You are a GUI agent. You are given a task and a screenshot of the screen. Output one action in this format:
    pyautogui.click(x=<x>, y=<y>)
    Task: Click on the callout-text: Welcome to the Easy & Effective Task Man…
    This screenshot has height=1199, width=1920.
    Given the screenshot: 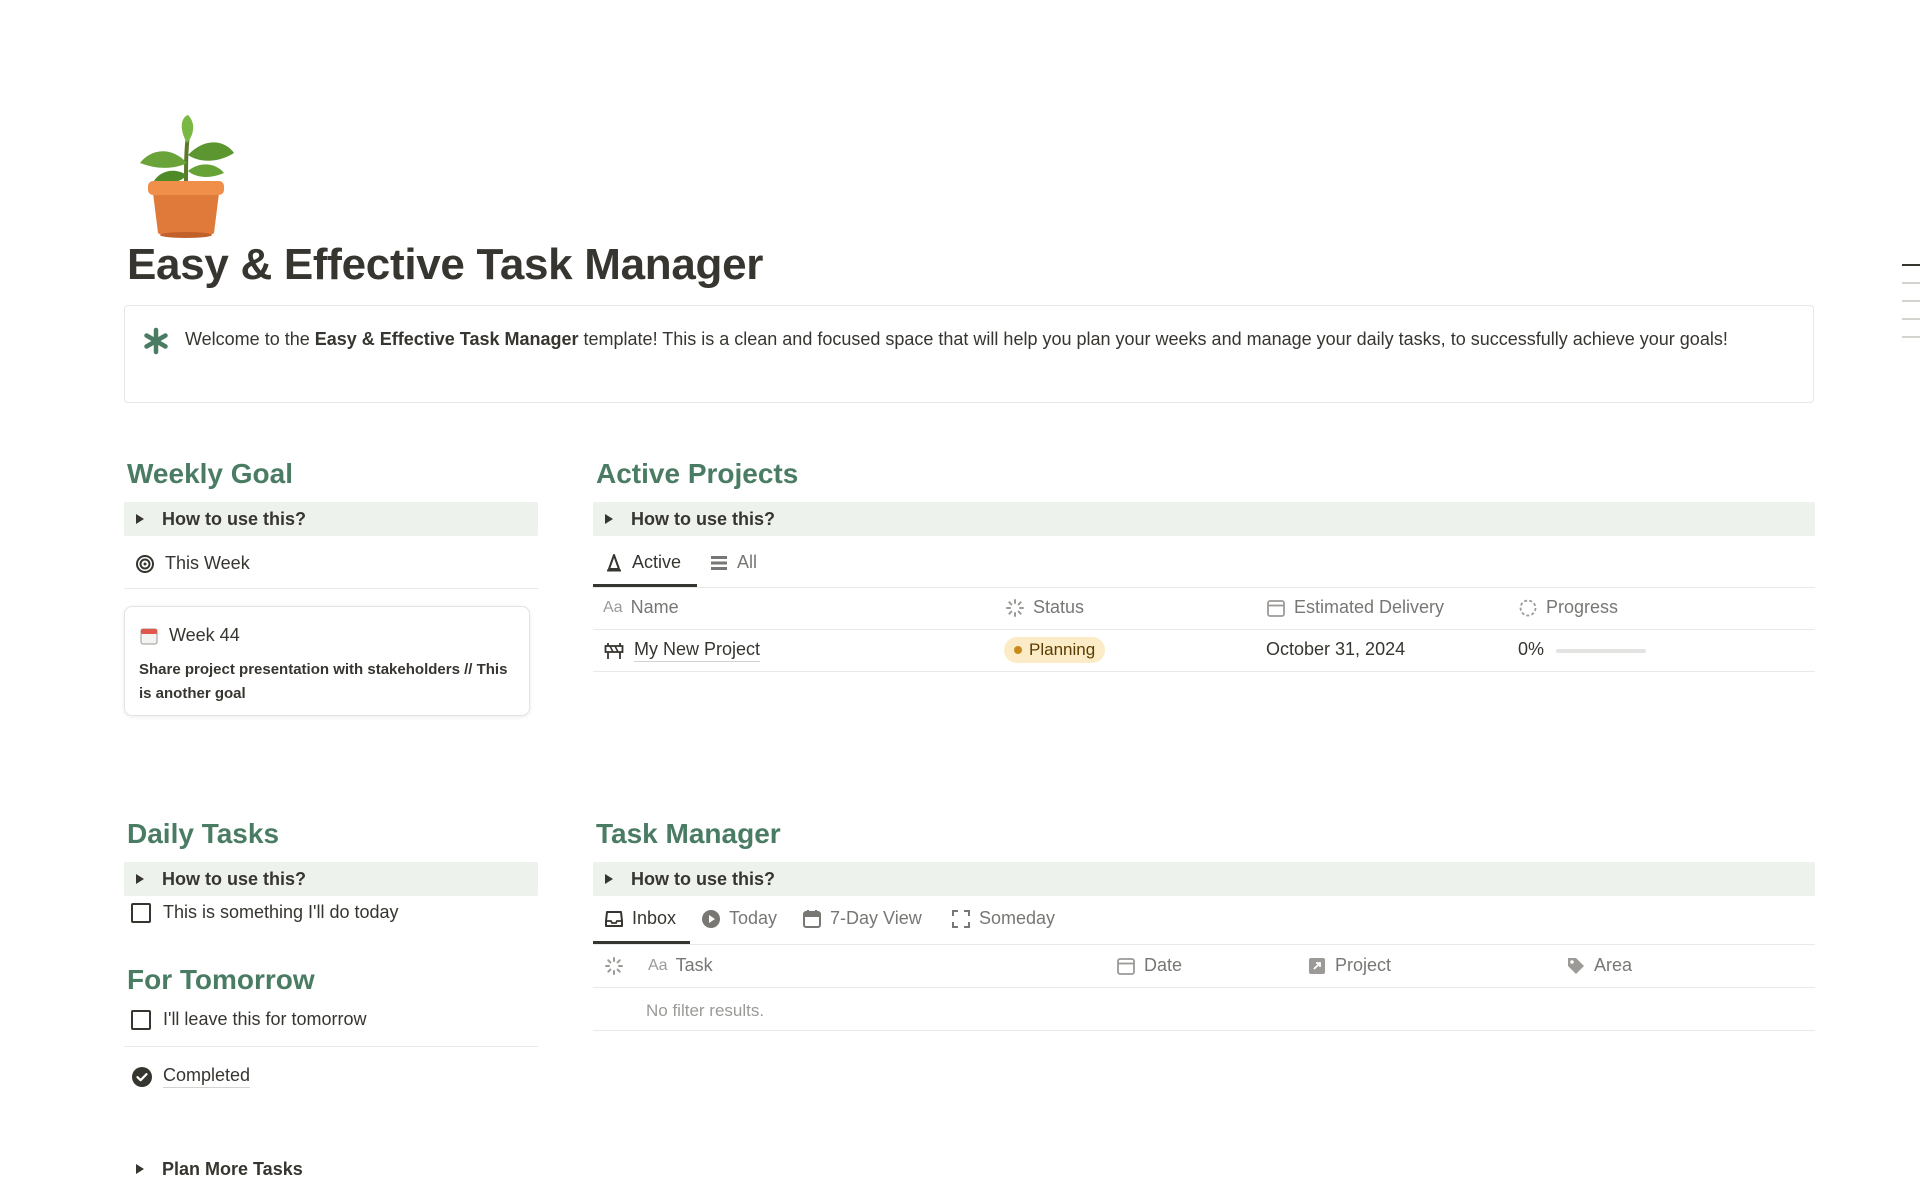 What is the action you would take?
    pyautogui.click(x=956, y=339)
    